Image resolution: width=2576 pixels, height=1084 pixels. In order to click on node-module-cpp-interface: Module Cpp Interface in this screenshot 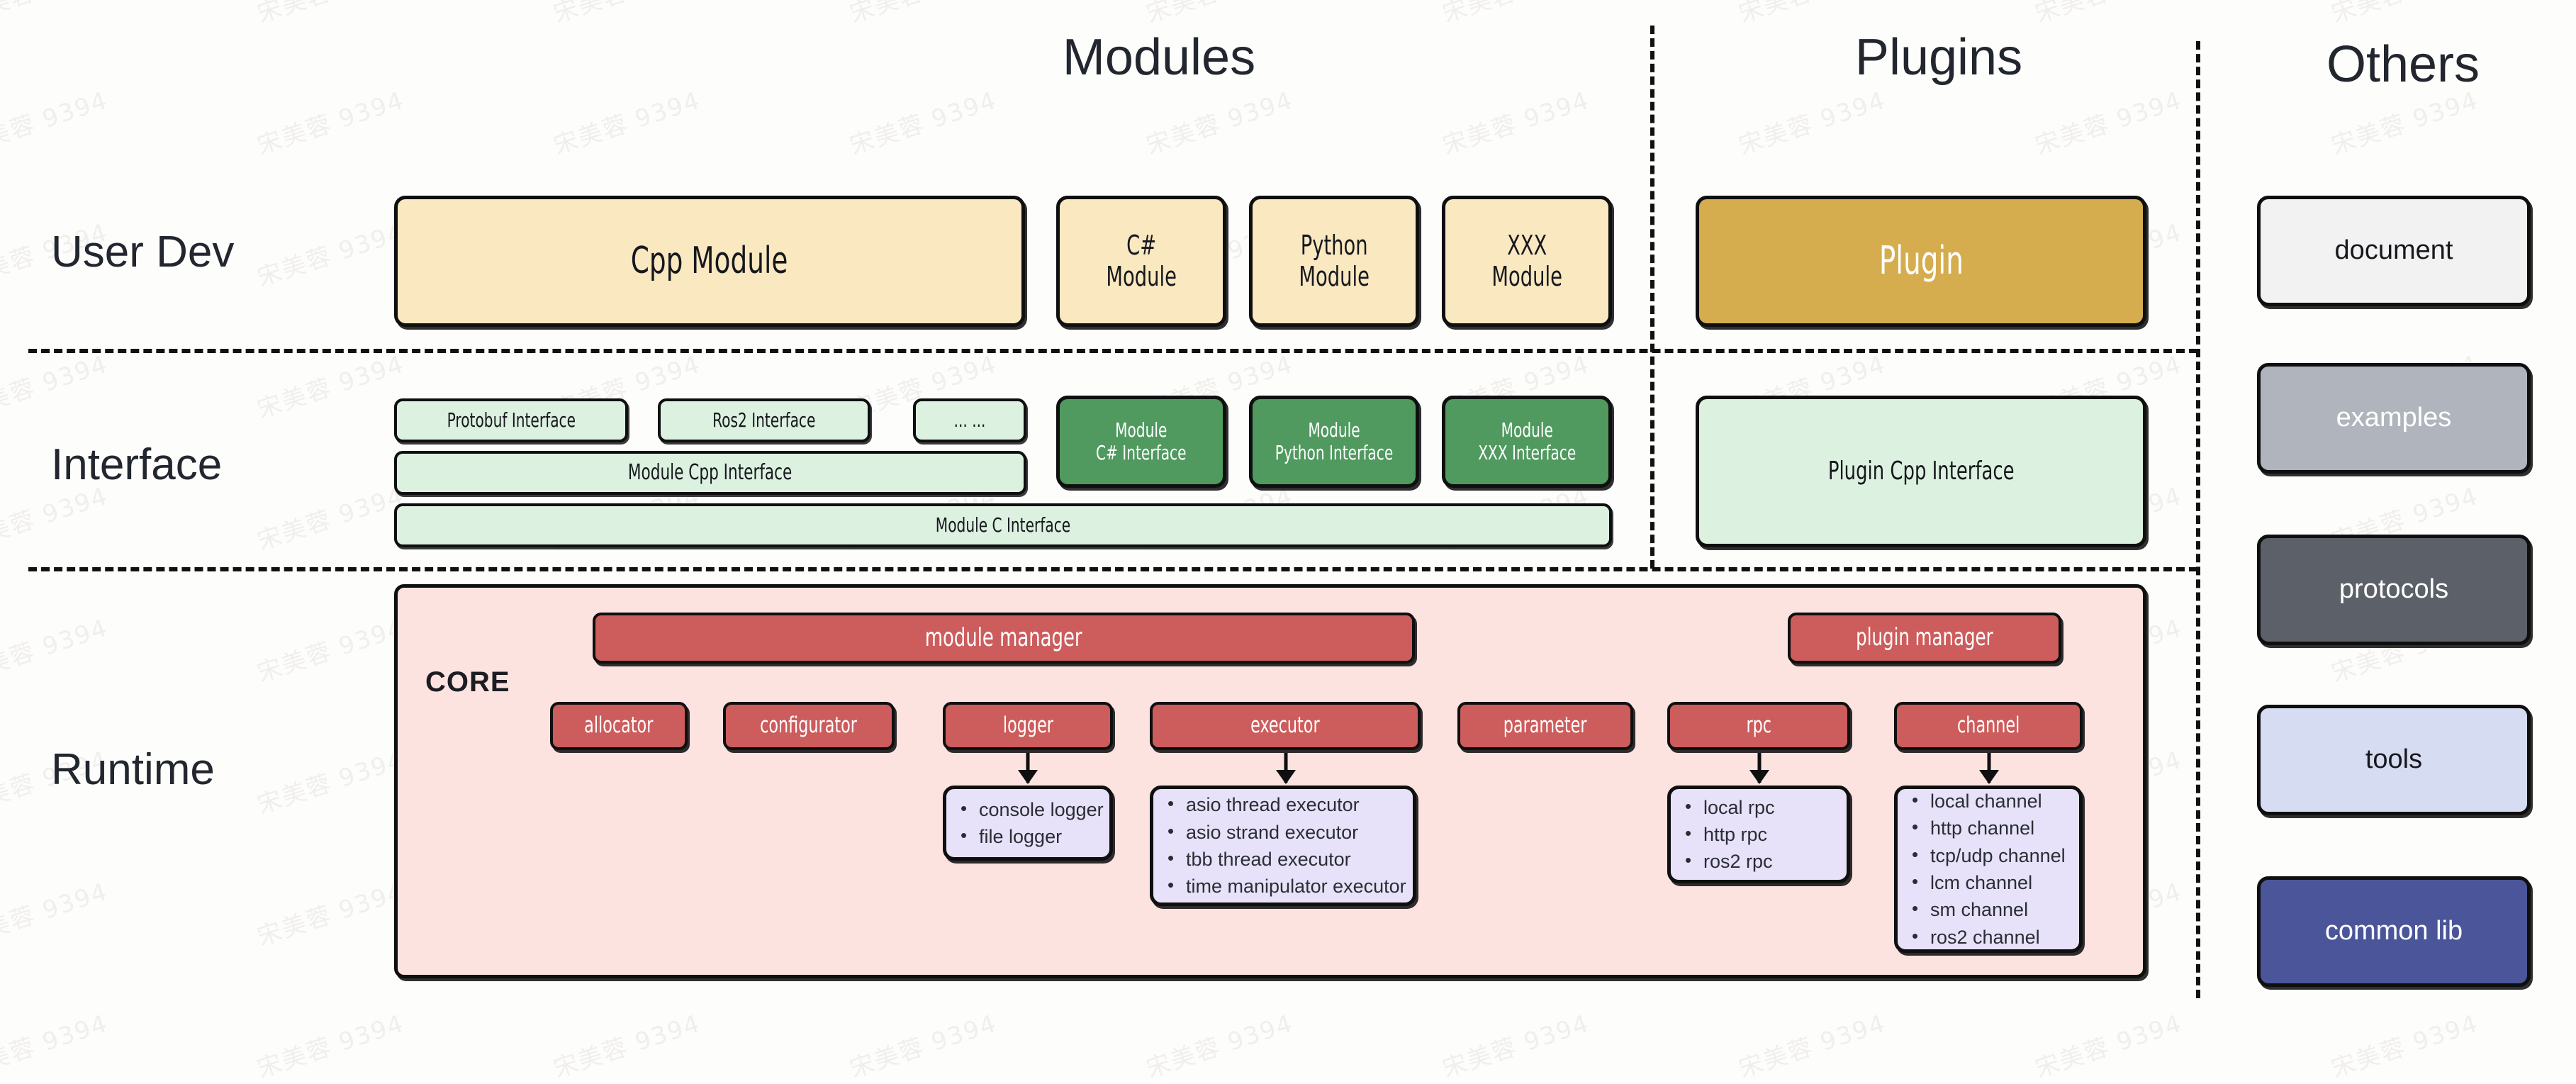, I will do `click(710, 473)`.